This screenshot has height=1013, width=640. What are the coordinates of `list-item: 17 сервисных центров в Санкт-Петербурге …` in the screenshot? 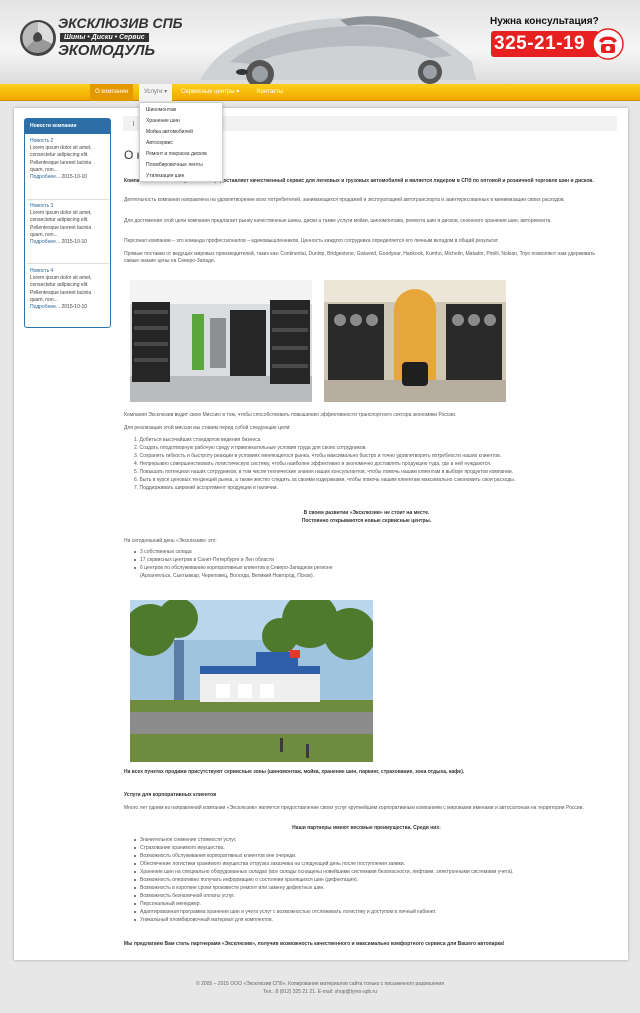 It's located at (204, 560).